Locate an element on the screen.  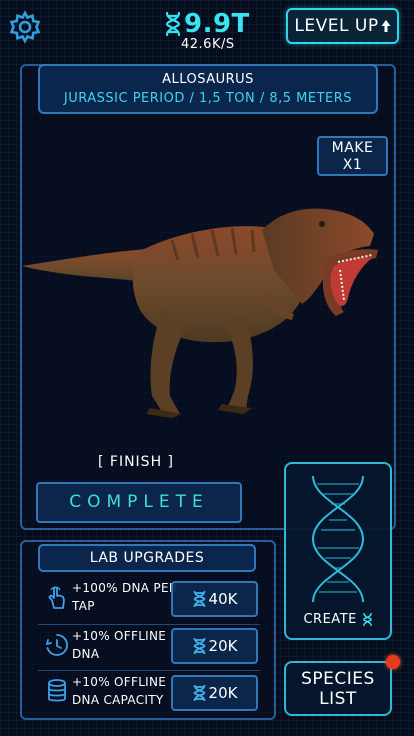
species-list-button: SPECIES LIST is located at coordinates (338, 688).